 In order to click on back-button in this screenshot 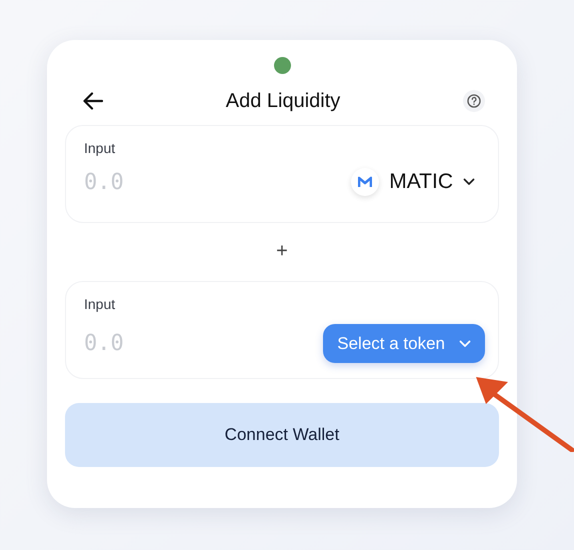, I will do `click(93, 101)`.